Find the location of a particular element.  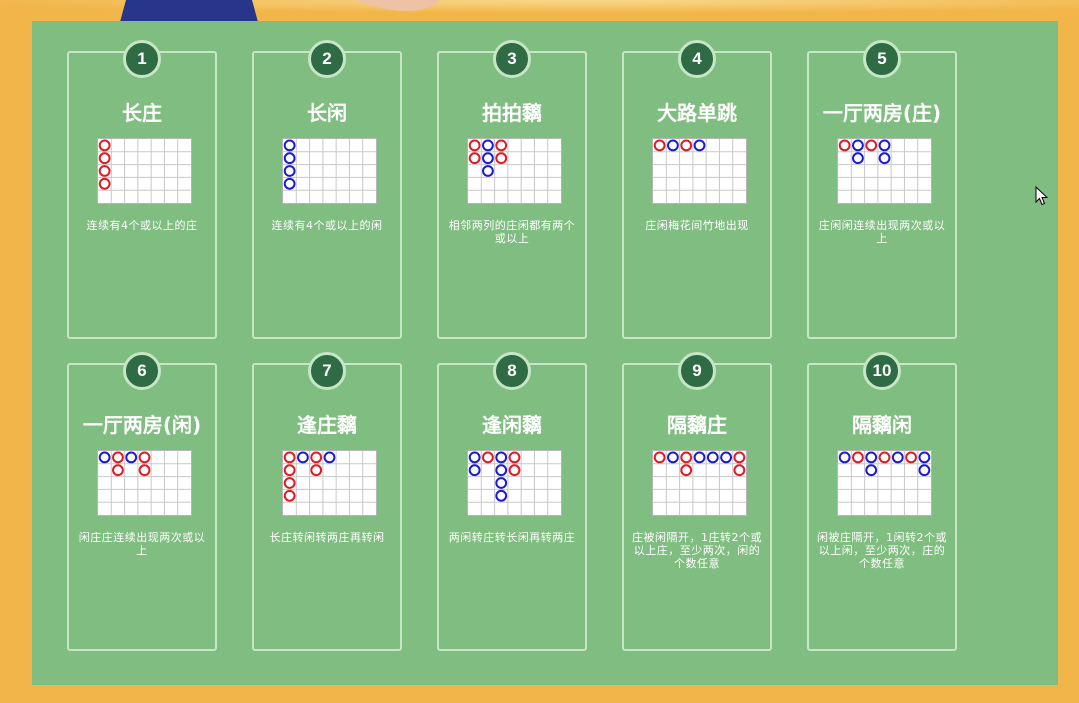

pattern-card: 6 一厅两房(闲) 闲庄庄连续出现两次或以上 is located at coordinates (142, 501).